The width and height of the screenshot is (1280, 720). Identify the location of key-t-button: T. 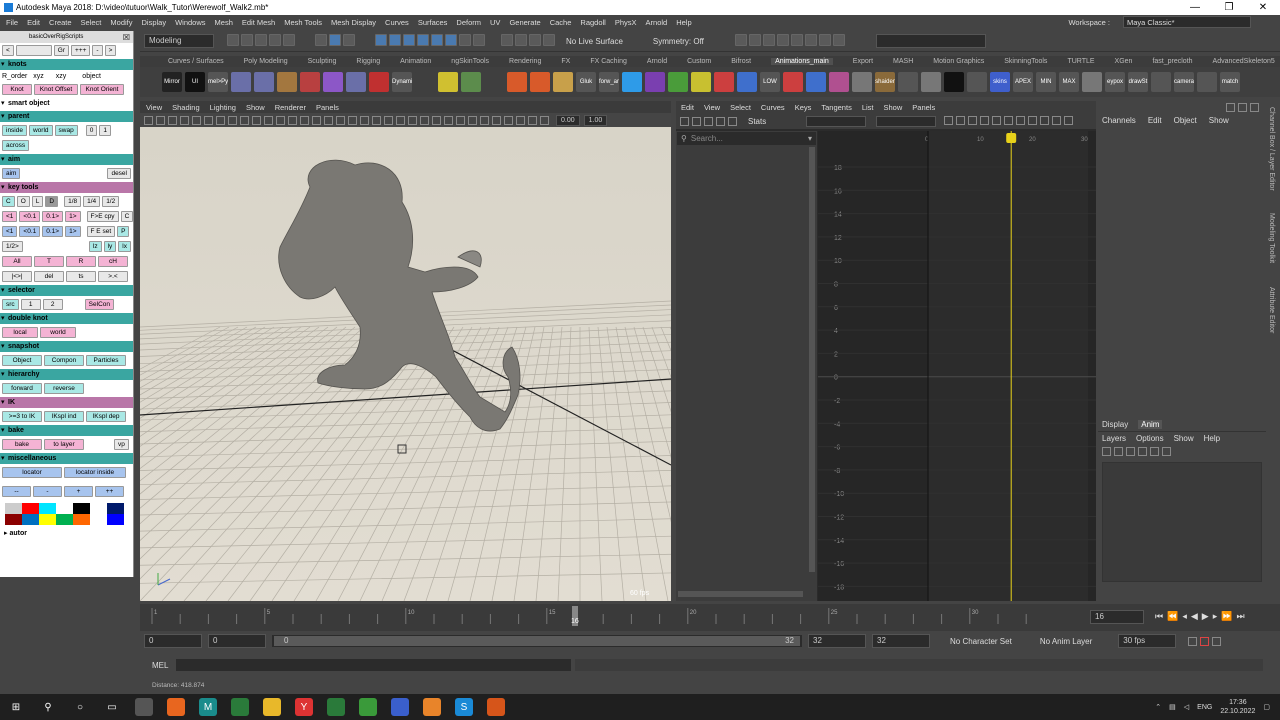
(49, 261).